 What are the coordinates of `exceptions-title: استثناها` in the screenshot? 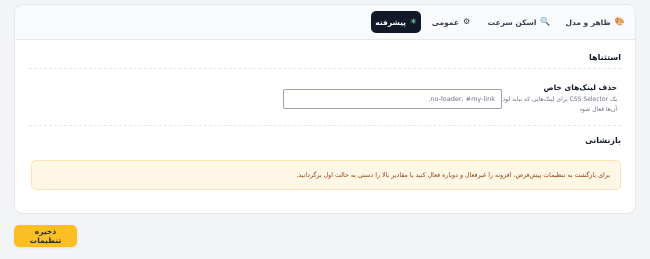 It's located at (605, 57).